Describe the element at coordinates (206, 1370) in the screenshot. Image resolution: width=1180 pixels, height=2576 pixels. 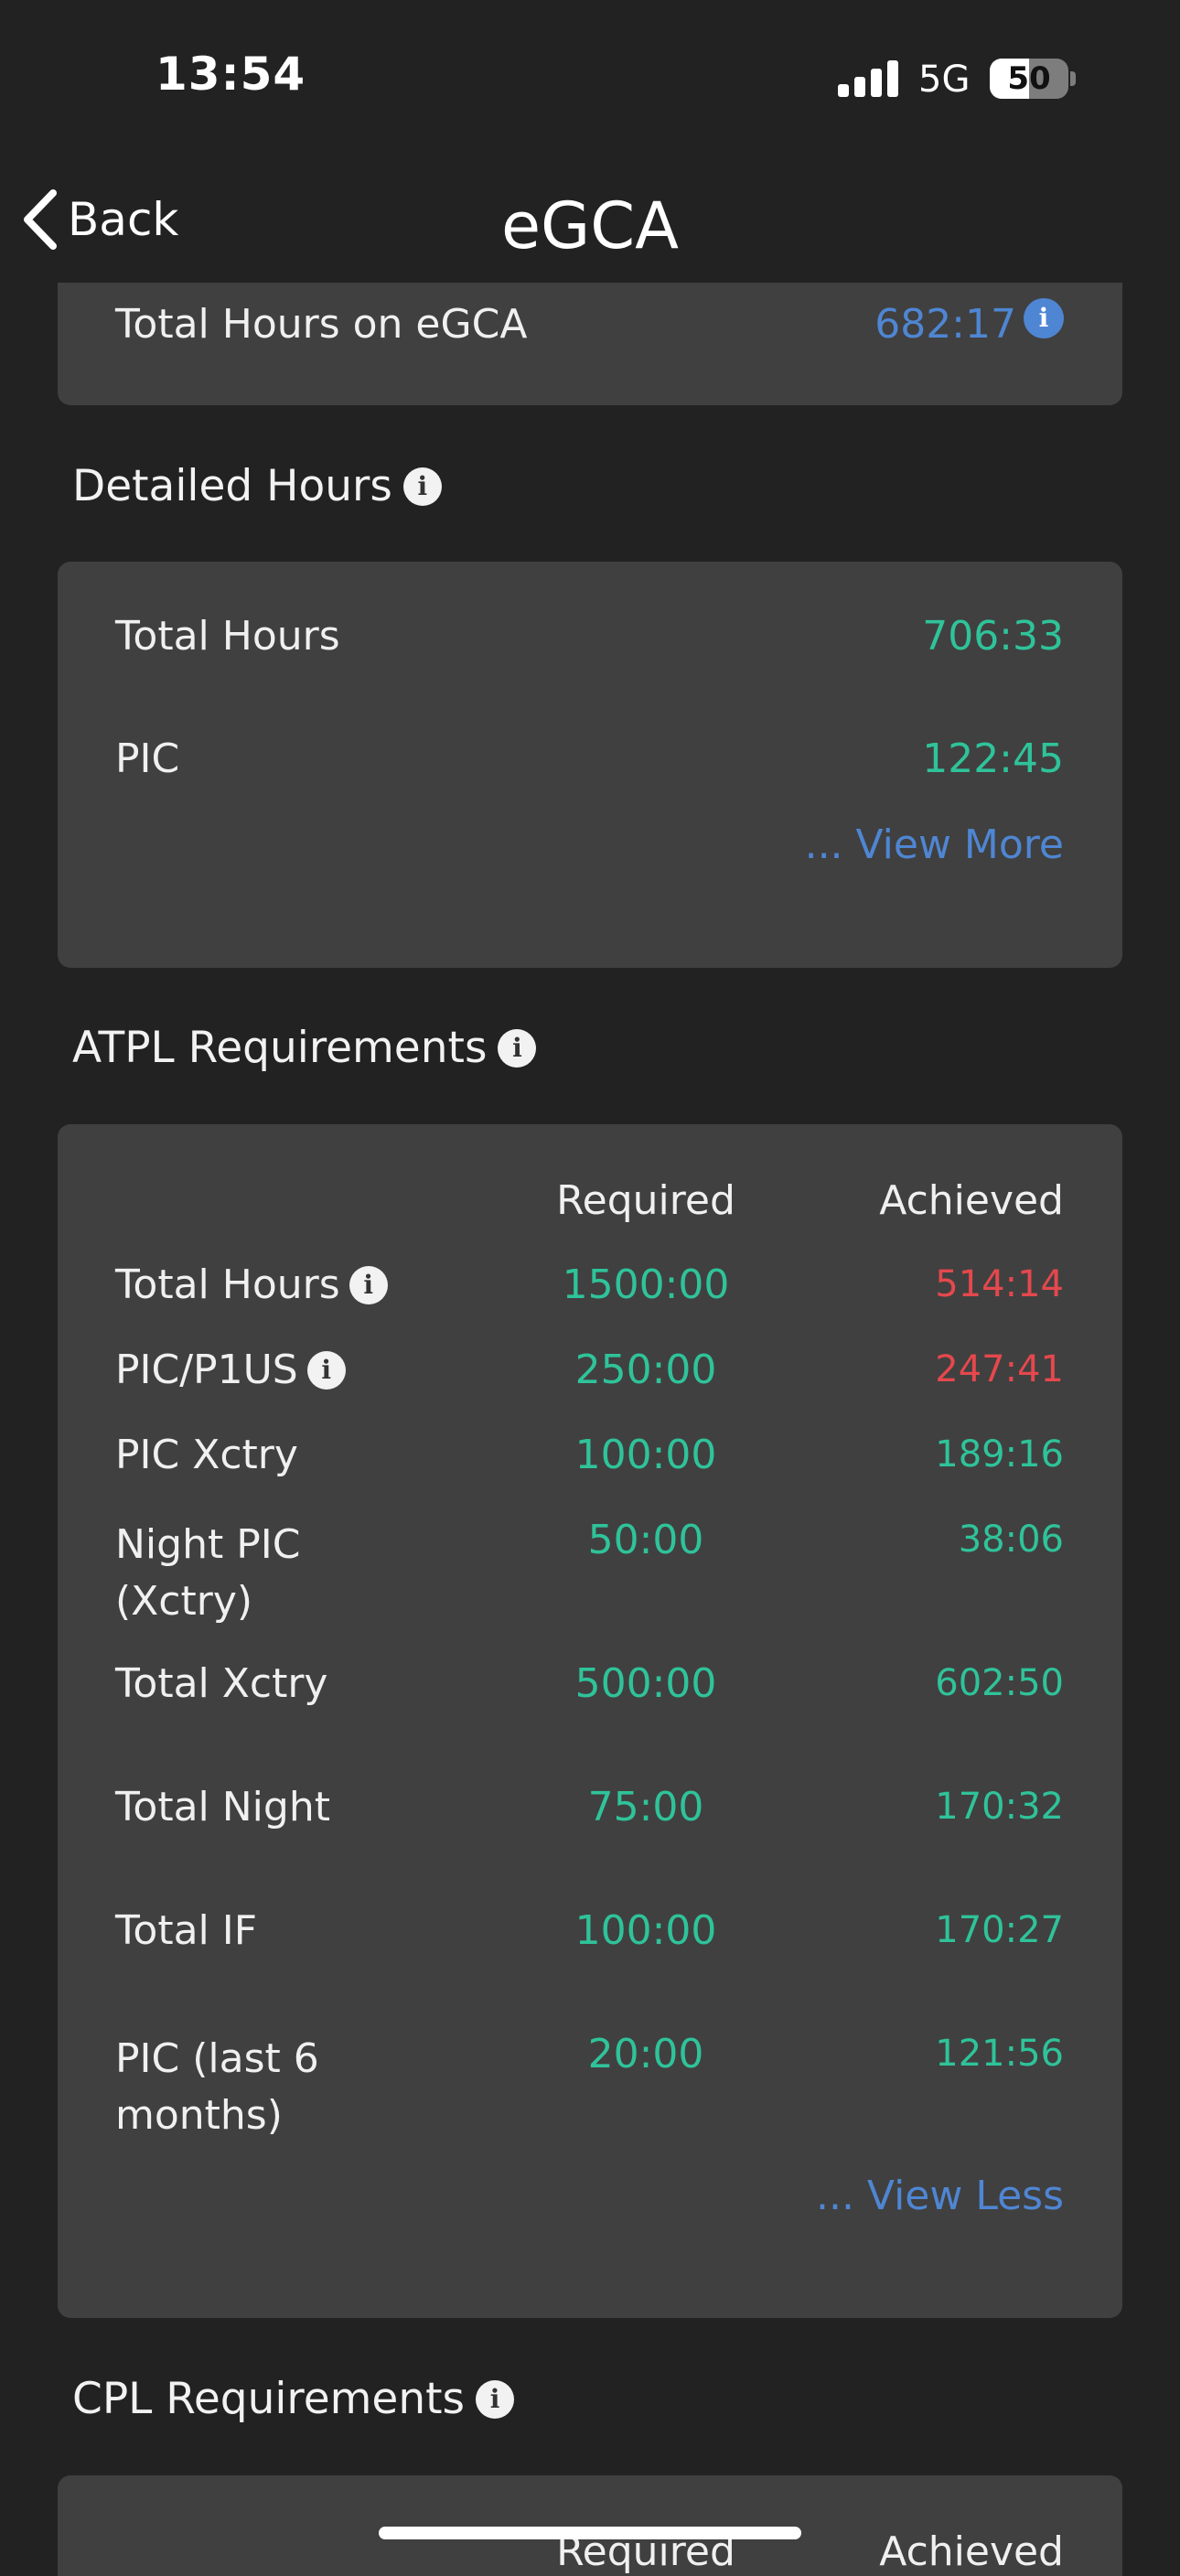
I see `requirement-name: PIC/P1US` at that location.